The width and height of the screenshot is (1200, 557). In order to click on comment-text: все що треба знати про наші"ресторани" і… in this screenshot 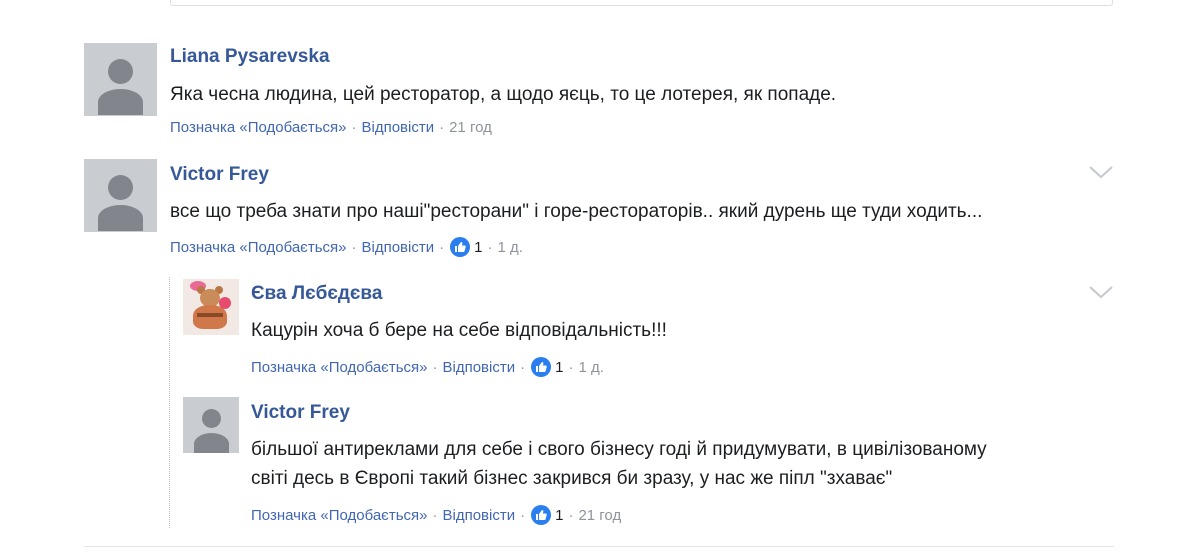, I will do `click(576, 211)`.